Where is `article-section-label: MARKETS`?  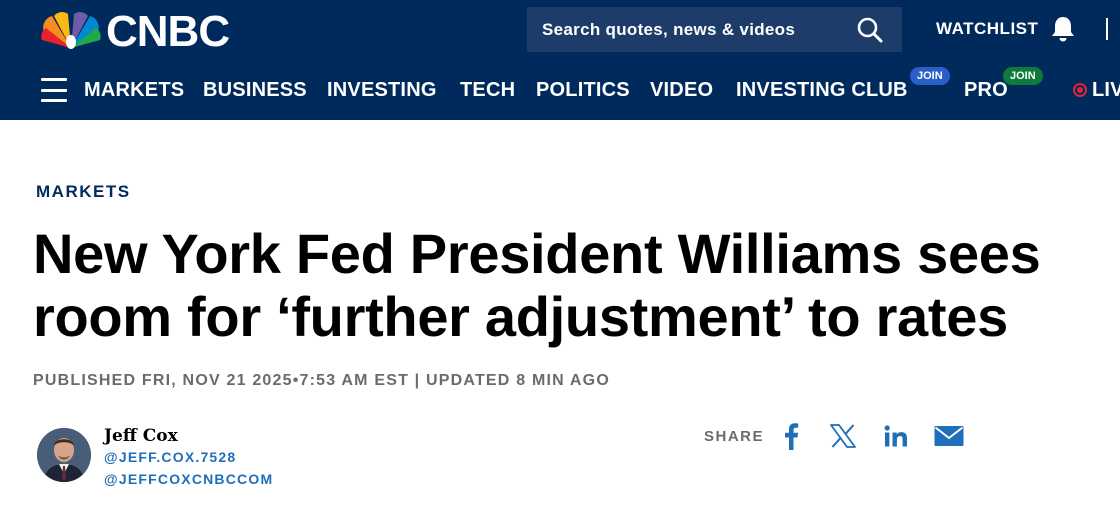 article-section-label: MARKETS is located at coordinates (83, 192).